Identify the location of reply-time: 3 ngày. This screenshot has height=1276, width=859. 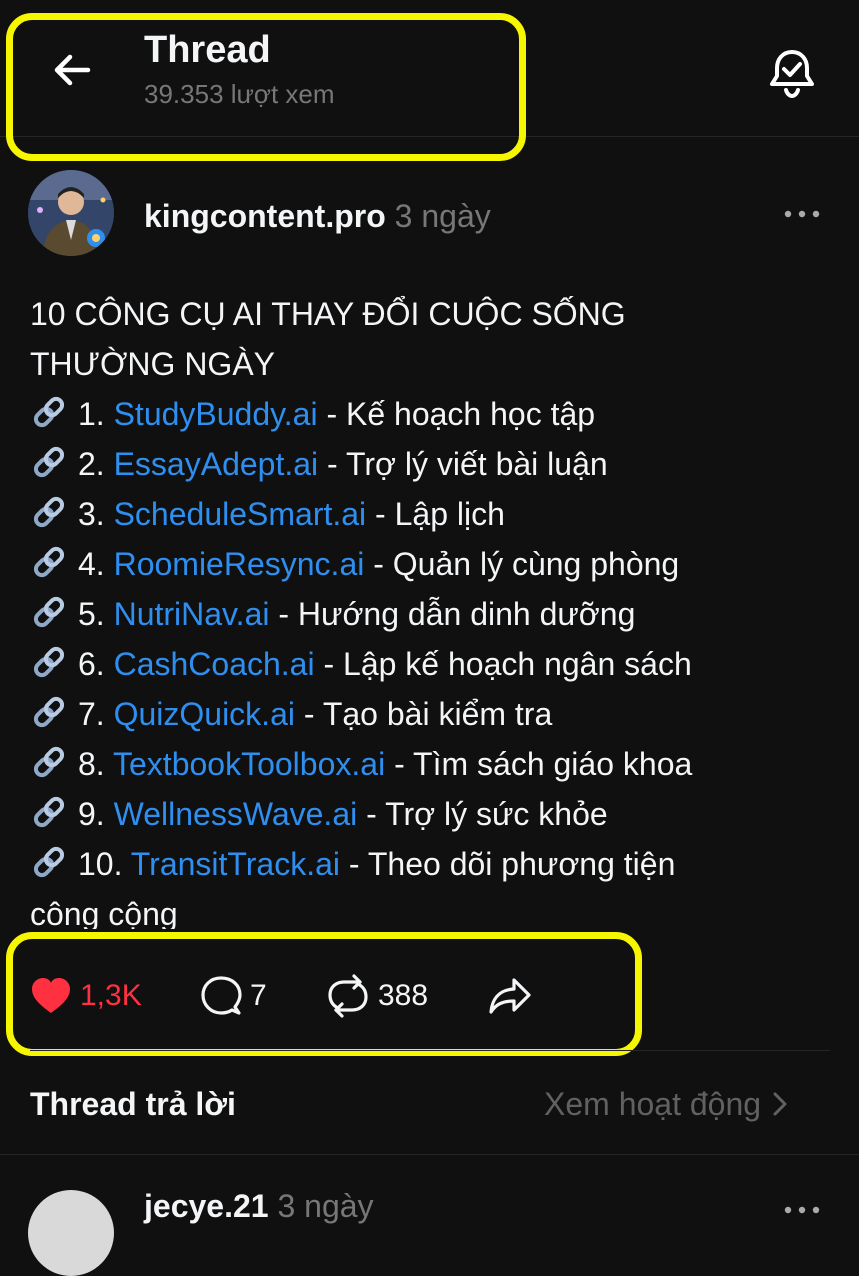
(325, 1206).